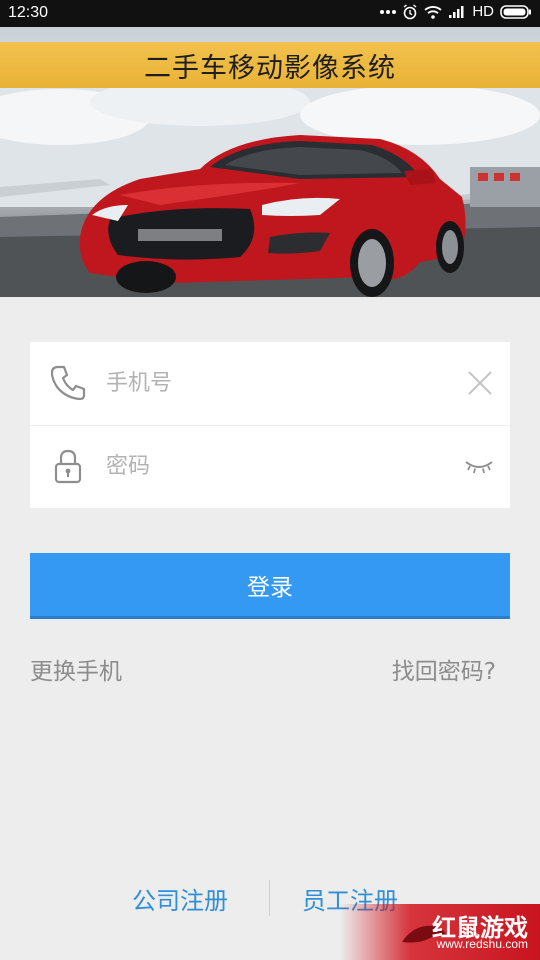 The image size is (540, 960). I want to click on phone-field-row, so click(270, 384).